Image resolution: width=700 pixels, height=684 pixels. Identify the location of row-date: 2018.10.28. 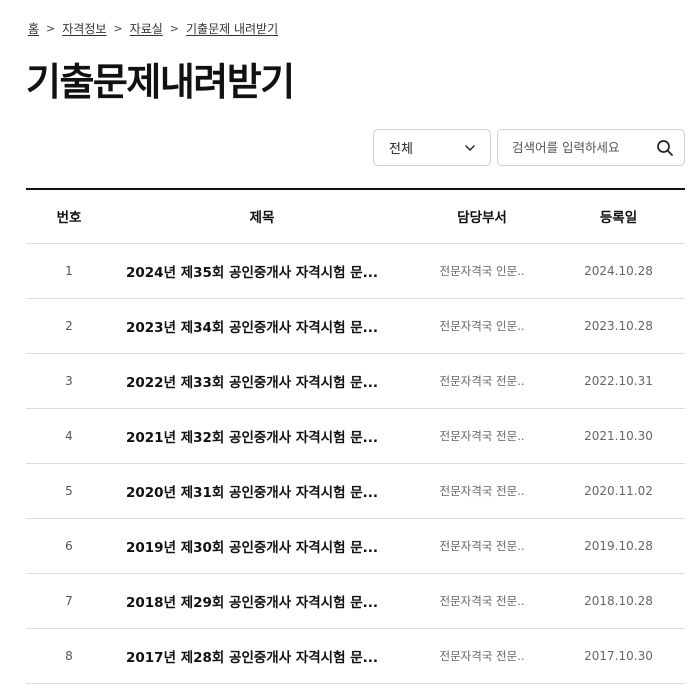
(618, 601).